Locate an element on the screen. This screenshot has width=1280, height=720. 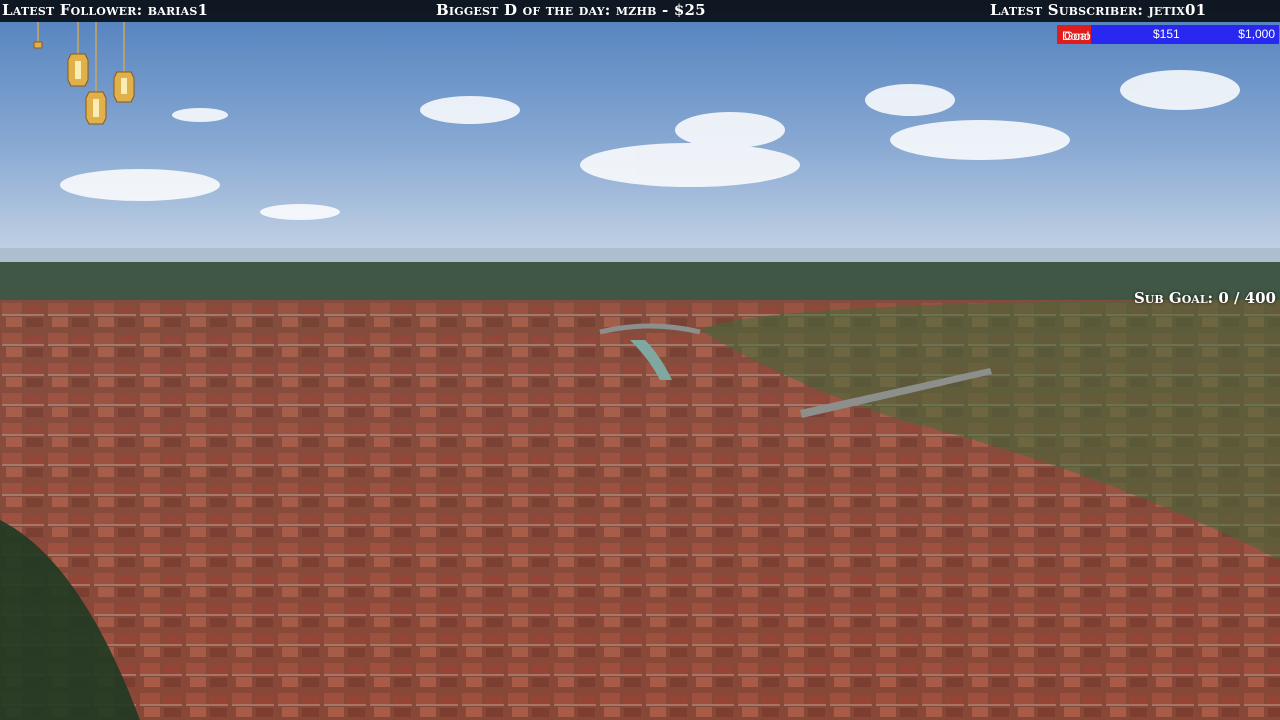
latest-subscriber-label: Latest Subscriber: jetix01 is located at coordinates (1098, 10).